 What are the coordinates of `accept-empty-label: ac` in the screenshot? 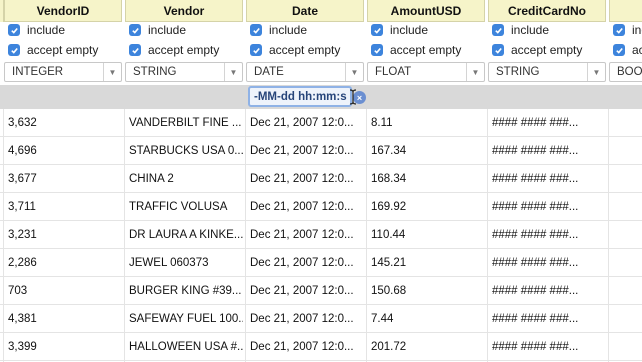 It's located at (637, 50).